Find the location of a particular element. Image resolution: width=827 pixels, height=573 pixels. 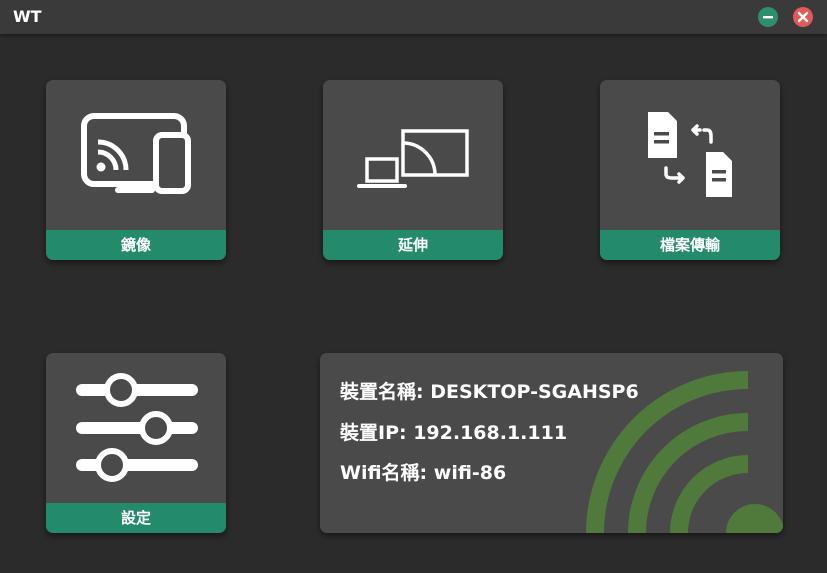

file-transfer-tile: 檔案傳輸 is located at coordinates (690, 170).